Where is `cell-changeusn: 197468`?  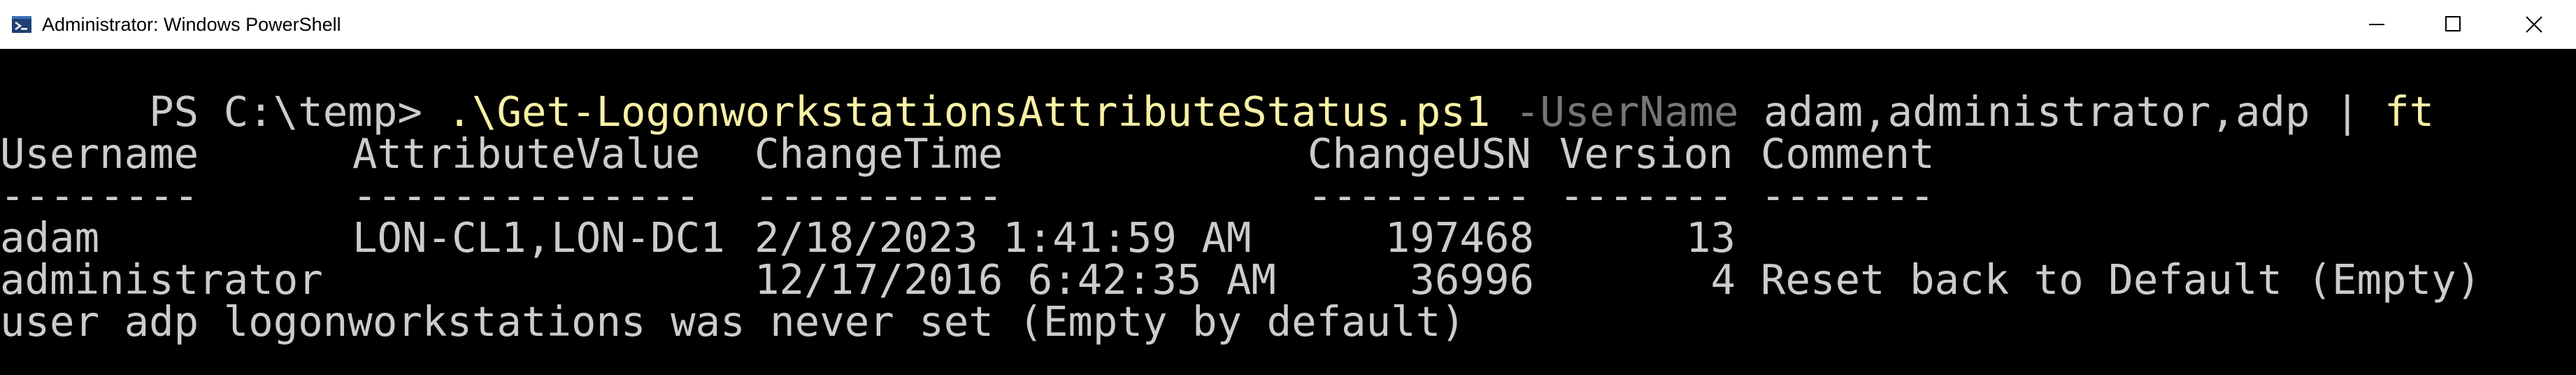
cell-changeusn: 197468 is located at coordinates (1459, 238).